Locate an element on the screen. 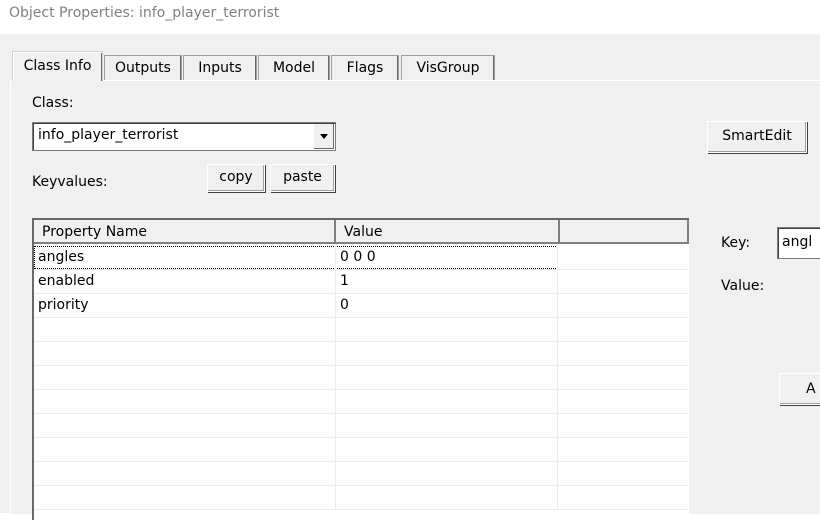  key-input: angl is located at coordinates (798, 243).